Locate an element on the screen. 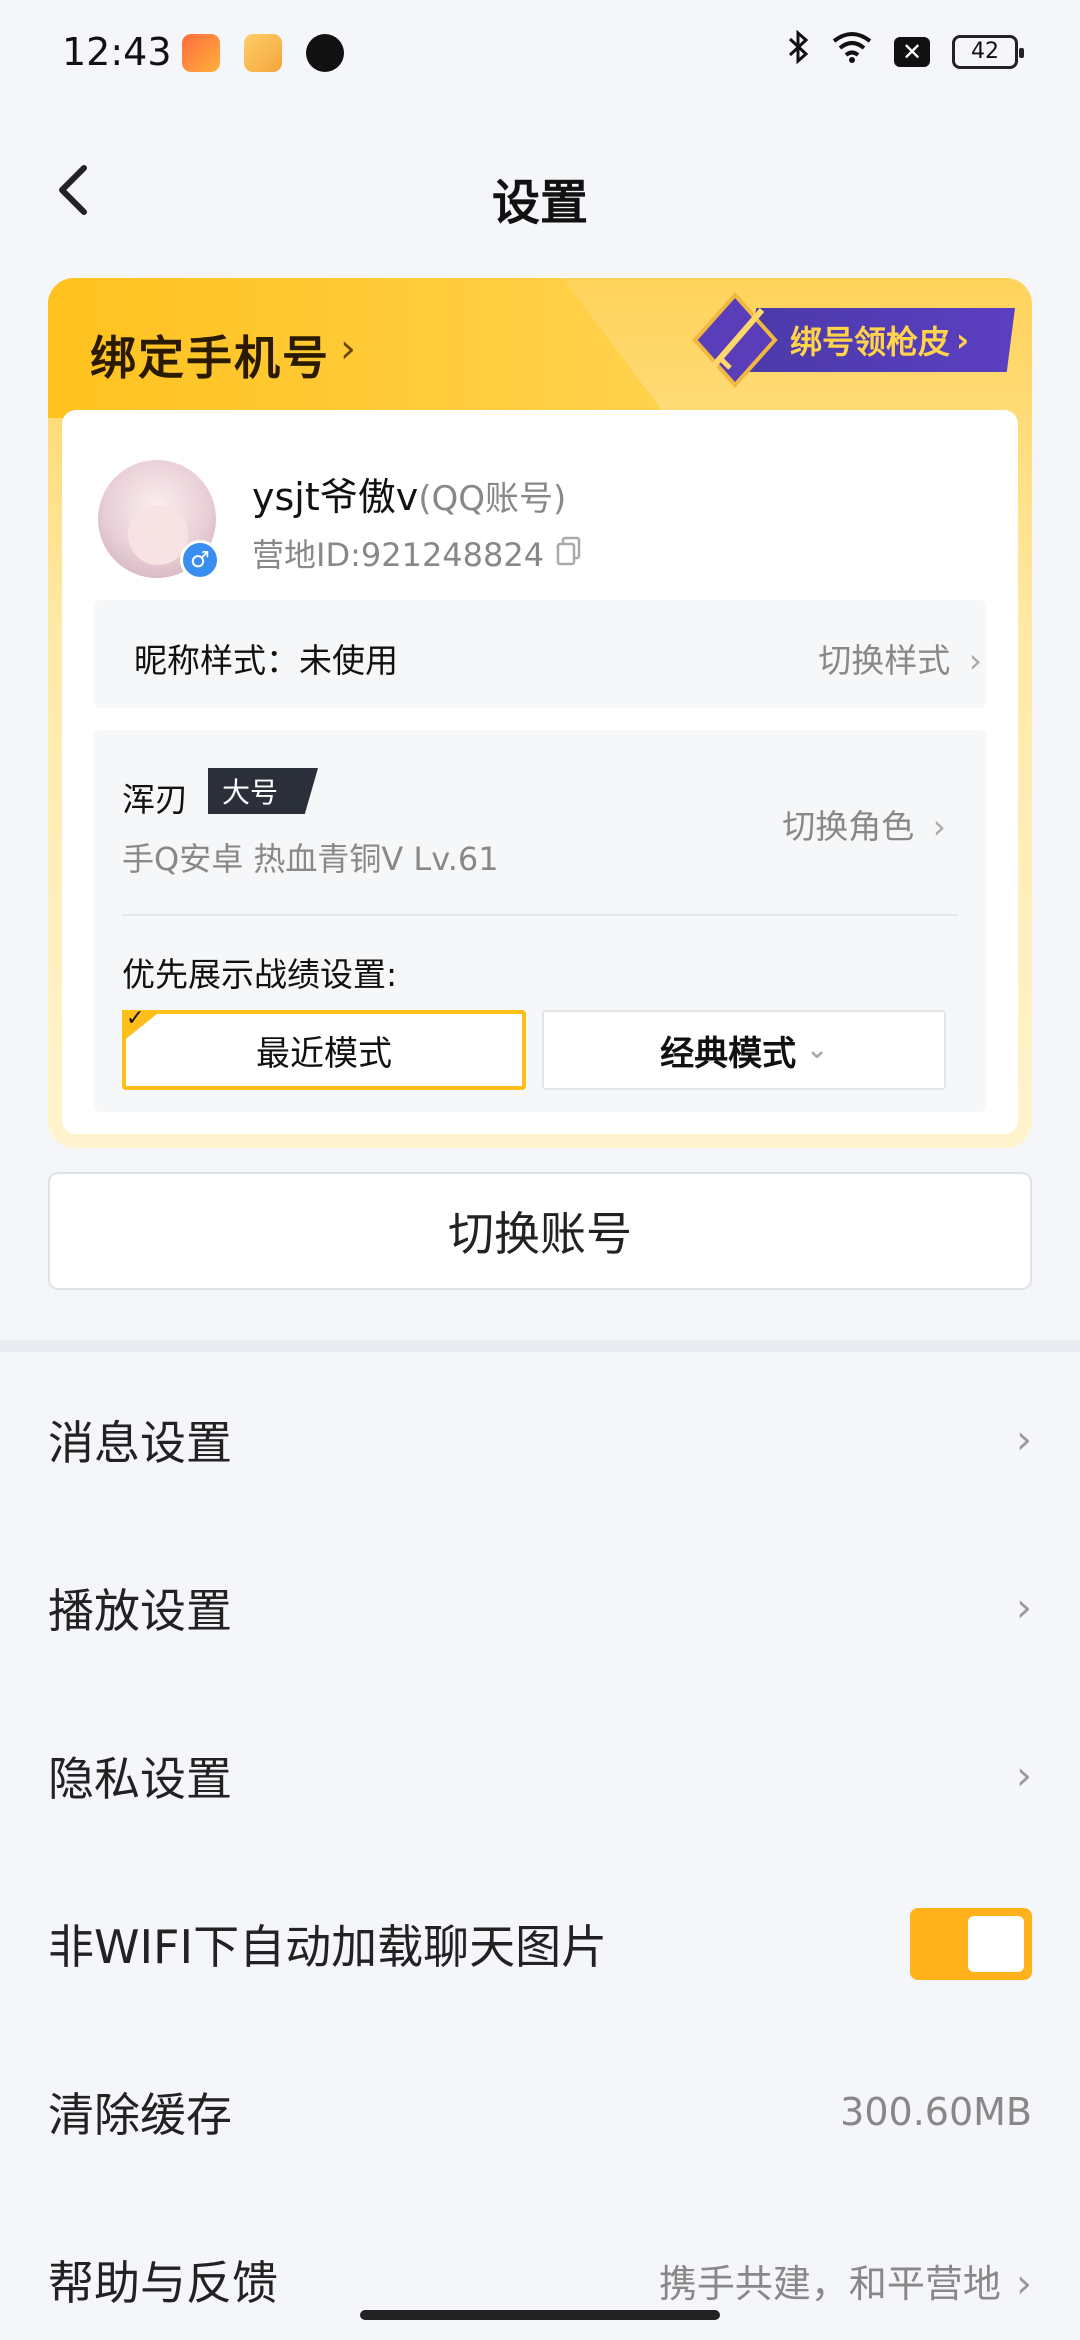 The width and height of the screenshot is (1080, 2340). section-divider is located at coordinates (540, 1346).